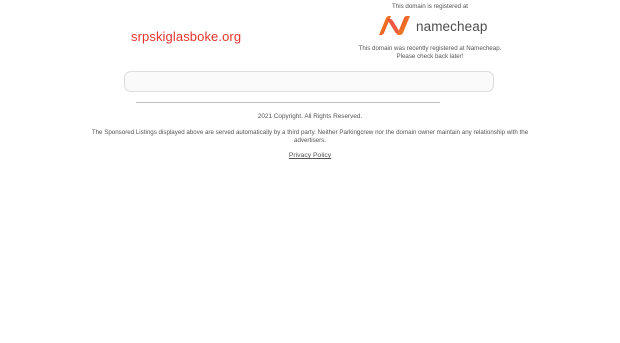  What do you see at coordinates (288, 102) in the screenshot?
I see `divider` at bounding box center [288, 102].